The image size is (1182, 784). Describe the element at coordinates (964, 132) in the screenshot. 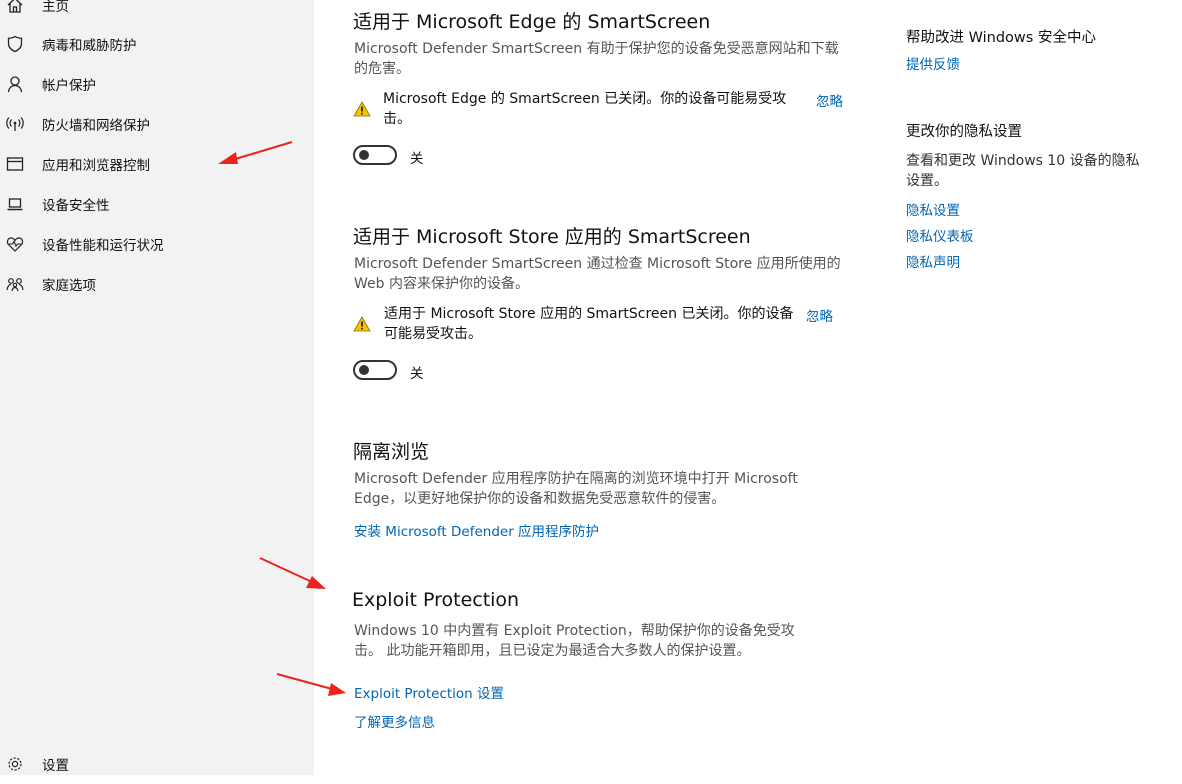

I see `privacy-settings-heading: 更改你的隐私设置` at that location.